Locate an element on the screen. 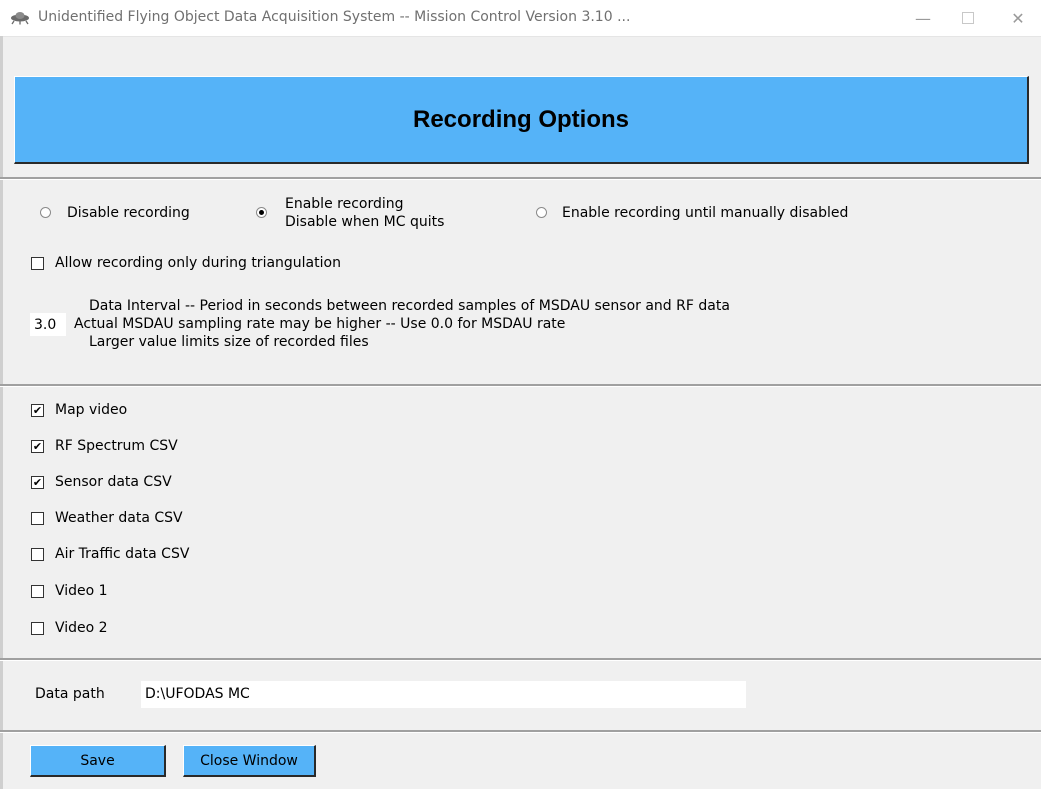 The height and width of the screenshot is (789, 1041). air-traffic-data-csv-checkbox is located at coordinates (37, 554).